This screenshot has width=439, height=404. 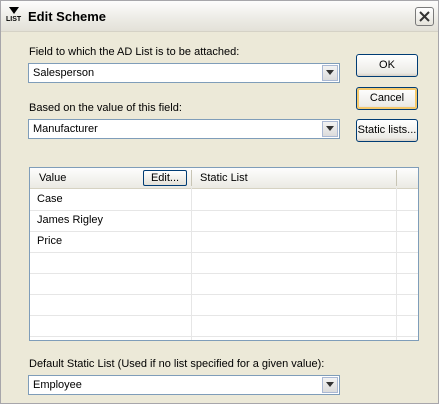 I want to click on value-column-header: Value, so click(x=52, y=178).